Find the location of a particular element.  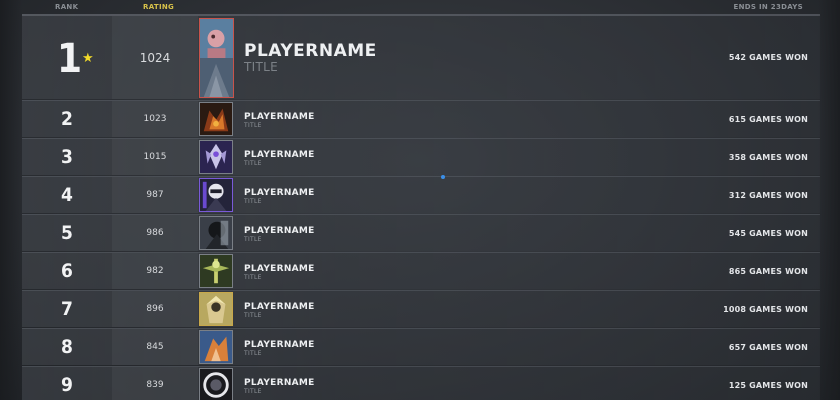

games-won: 358 GAMES WON is located at coordinates (768, 157).